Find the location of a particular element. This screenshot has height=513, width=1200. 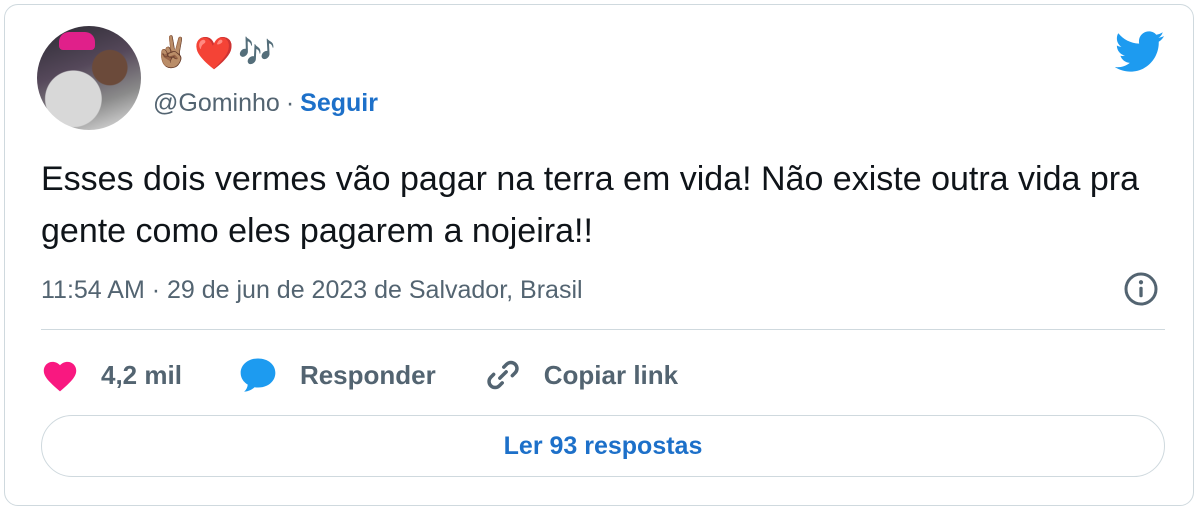

avatar is located at coordinates (89, 78).